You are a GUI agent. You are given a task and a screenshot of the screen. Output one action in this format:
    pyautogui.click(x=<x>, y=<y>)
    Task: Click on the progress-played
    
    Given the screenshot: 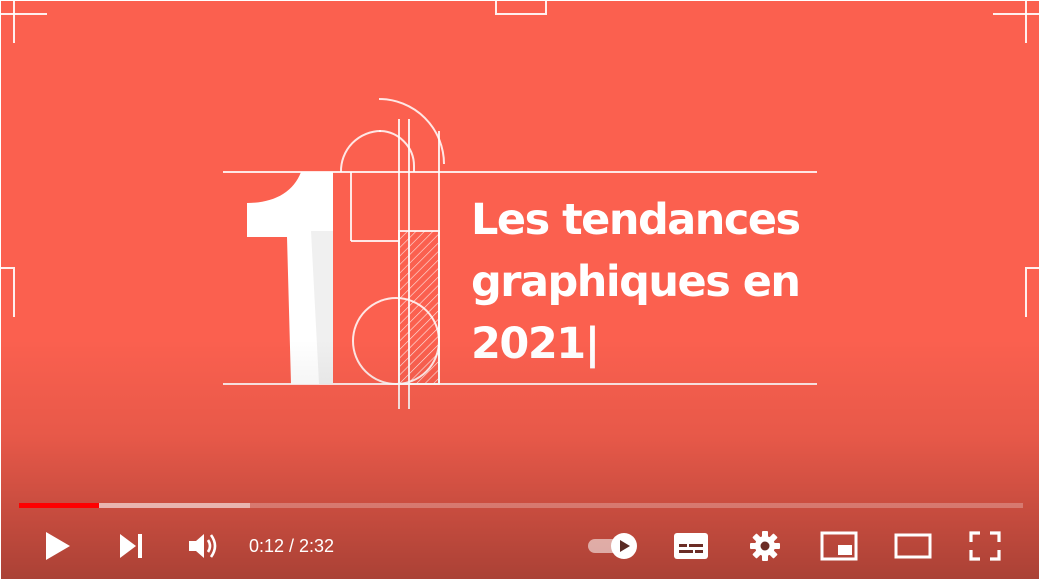 What is the action you would take?
    pyautogui.click(x=59, y=505)
    